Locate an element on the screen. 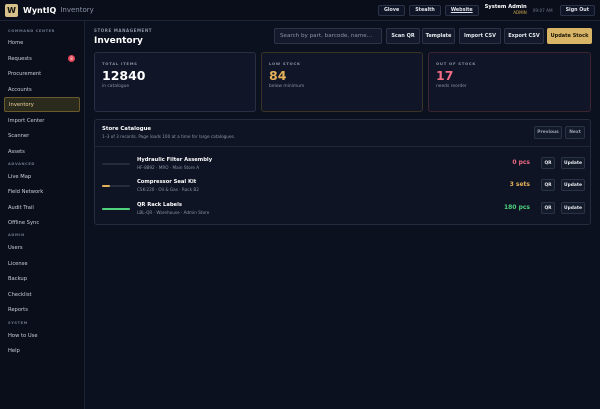 The height and width of the screenshot is (409, 600). sidebar-item-how-to-use: How to Use is located at coordinates (42, 335).